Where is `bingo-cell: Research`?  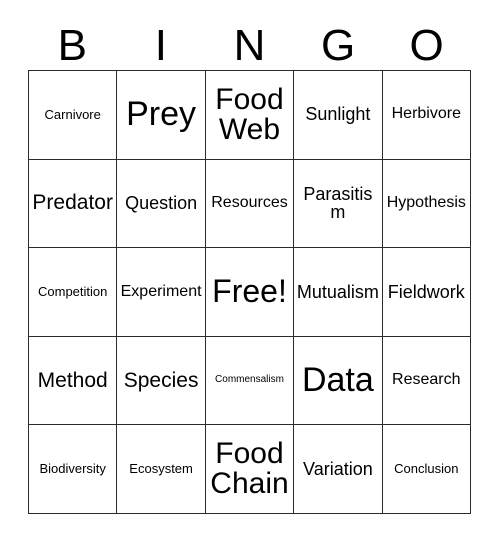 bingo-cell: Research is located at coordinates (426, 381).